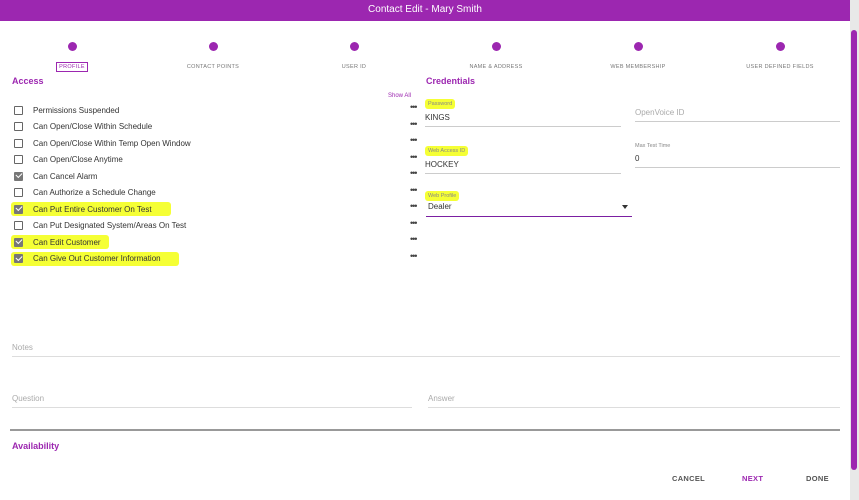 Image resolution: width=859 pixels, height=500 pixels. What do you see at coordinates (442, 196) in the screenshot?
I see `web-profile-label: Web Profile` at bounding box center [442, 196].